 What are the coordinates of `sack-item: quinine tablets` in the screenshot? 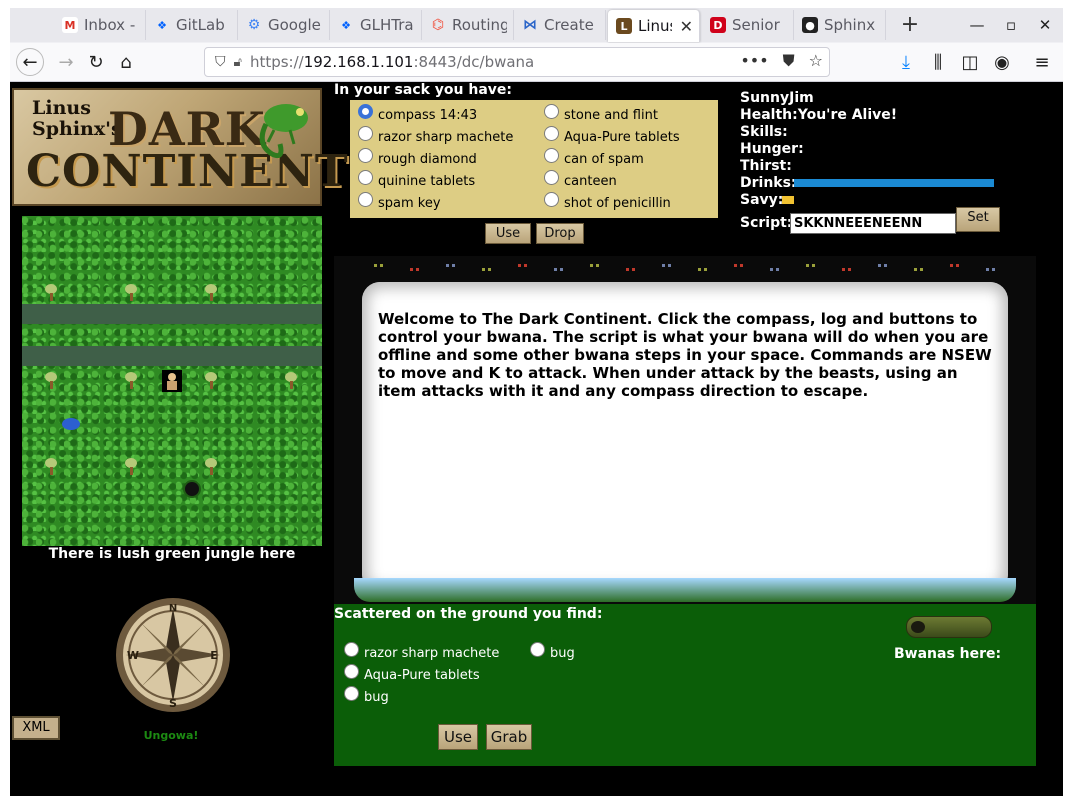 It's located at (416, 179).